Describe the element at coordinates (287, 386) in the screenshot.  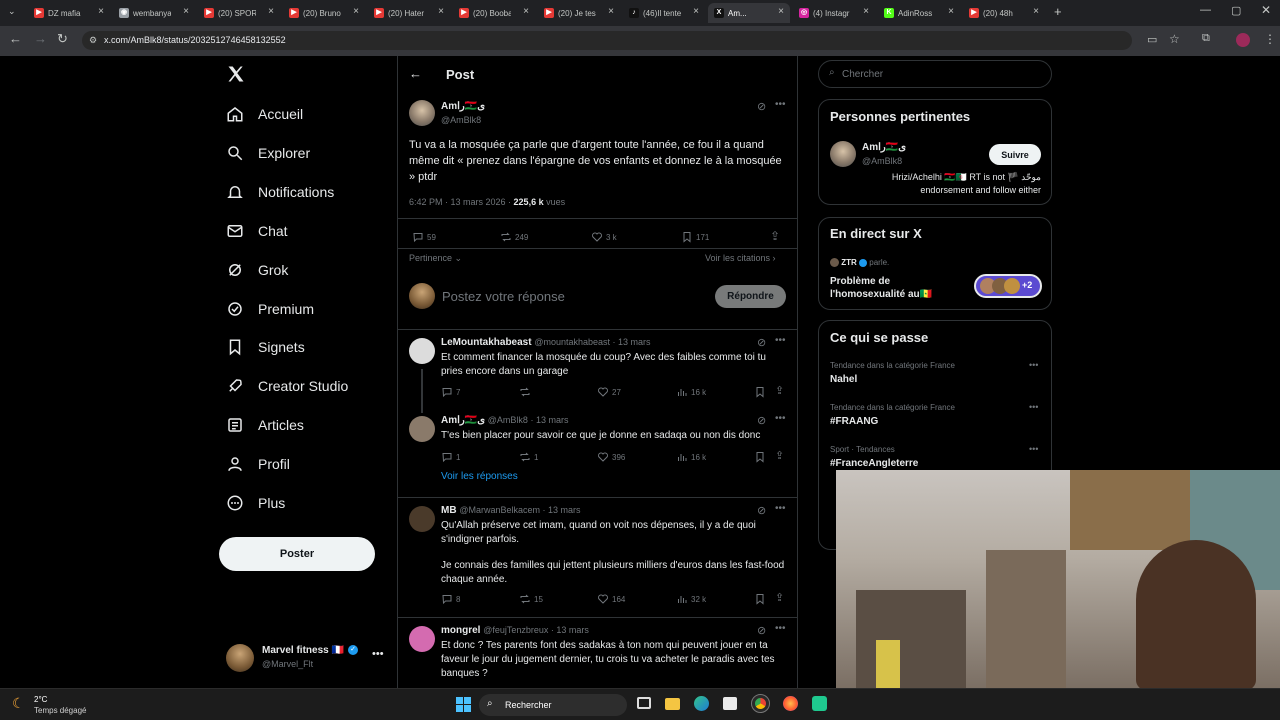
I see `nav-item-creator-studio: Creator Studio` at that location.